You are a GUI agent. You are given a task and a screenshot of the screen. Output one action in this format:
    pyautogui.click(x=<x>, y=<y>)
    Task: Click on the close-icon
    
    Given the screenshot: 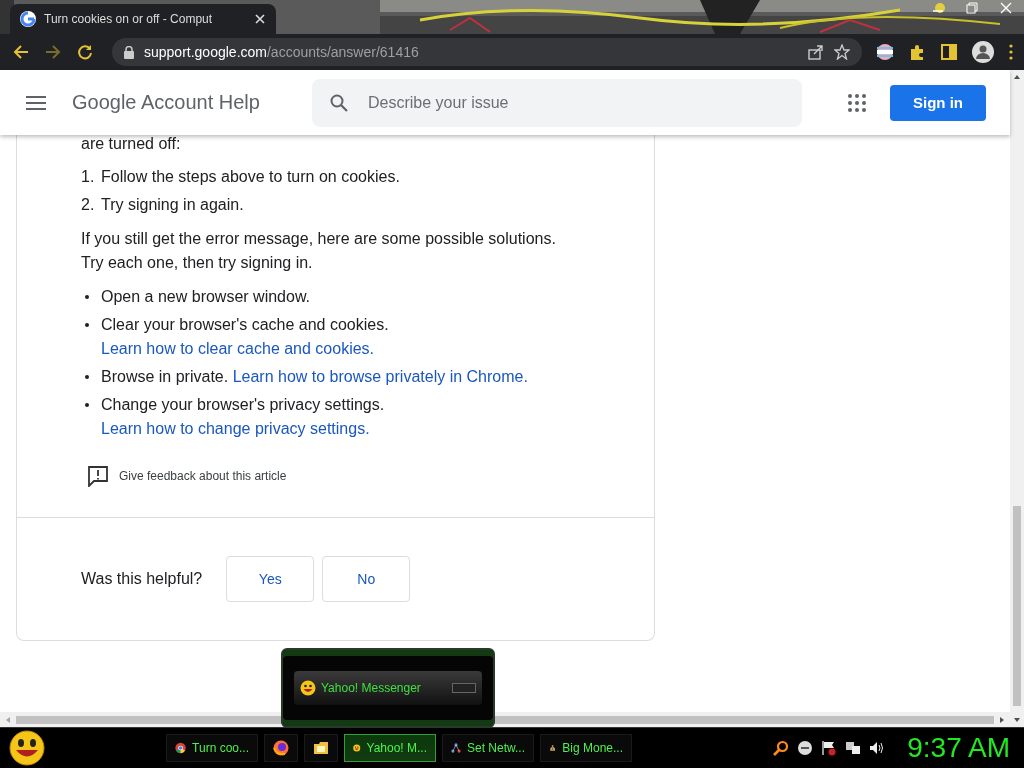 What is the action you would take?
    pyautogui.click(x=260, y=19)
    